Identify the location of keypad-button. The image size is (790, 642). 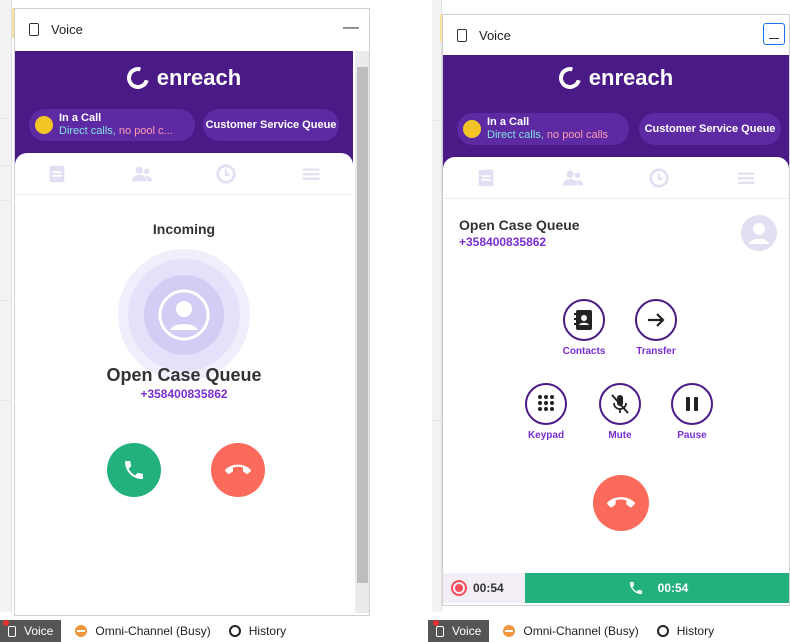
(546, 404).